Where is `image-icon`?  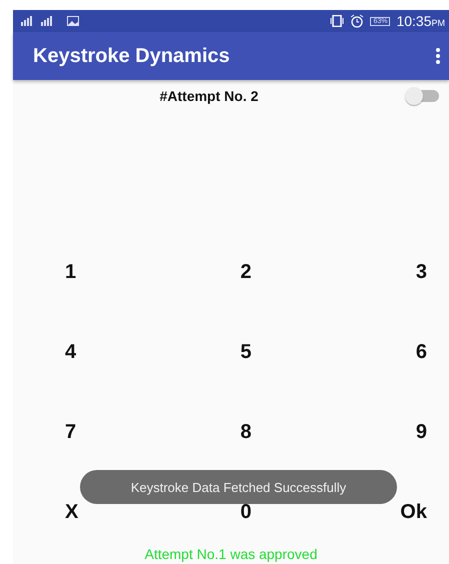
image-icon is located at coordinates (73, 21).